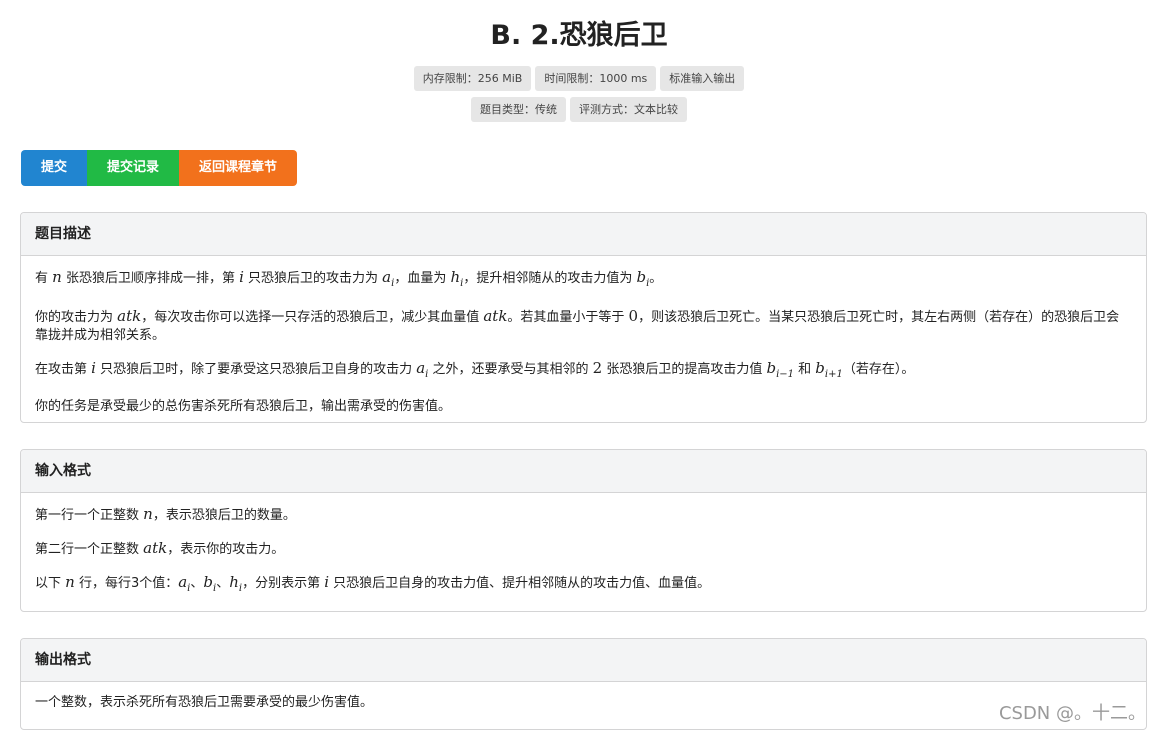  Describe the element at coordinates (579, 35) in the screenshot. I see `problem-title: B. 2.恐狼后卫` at that location.